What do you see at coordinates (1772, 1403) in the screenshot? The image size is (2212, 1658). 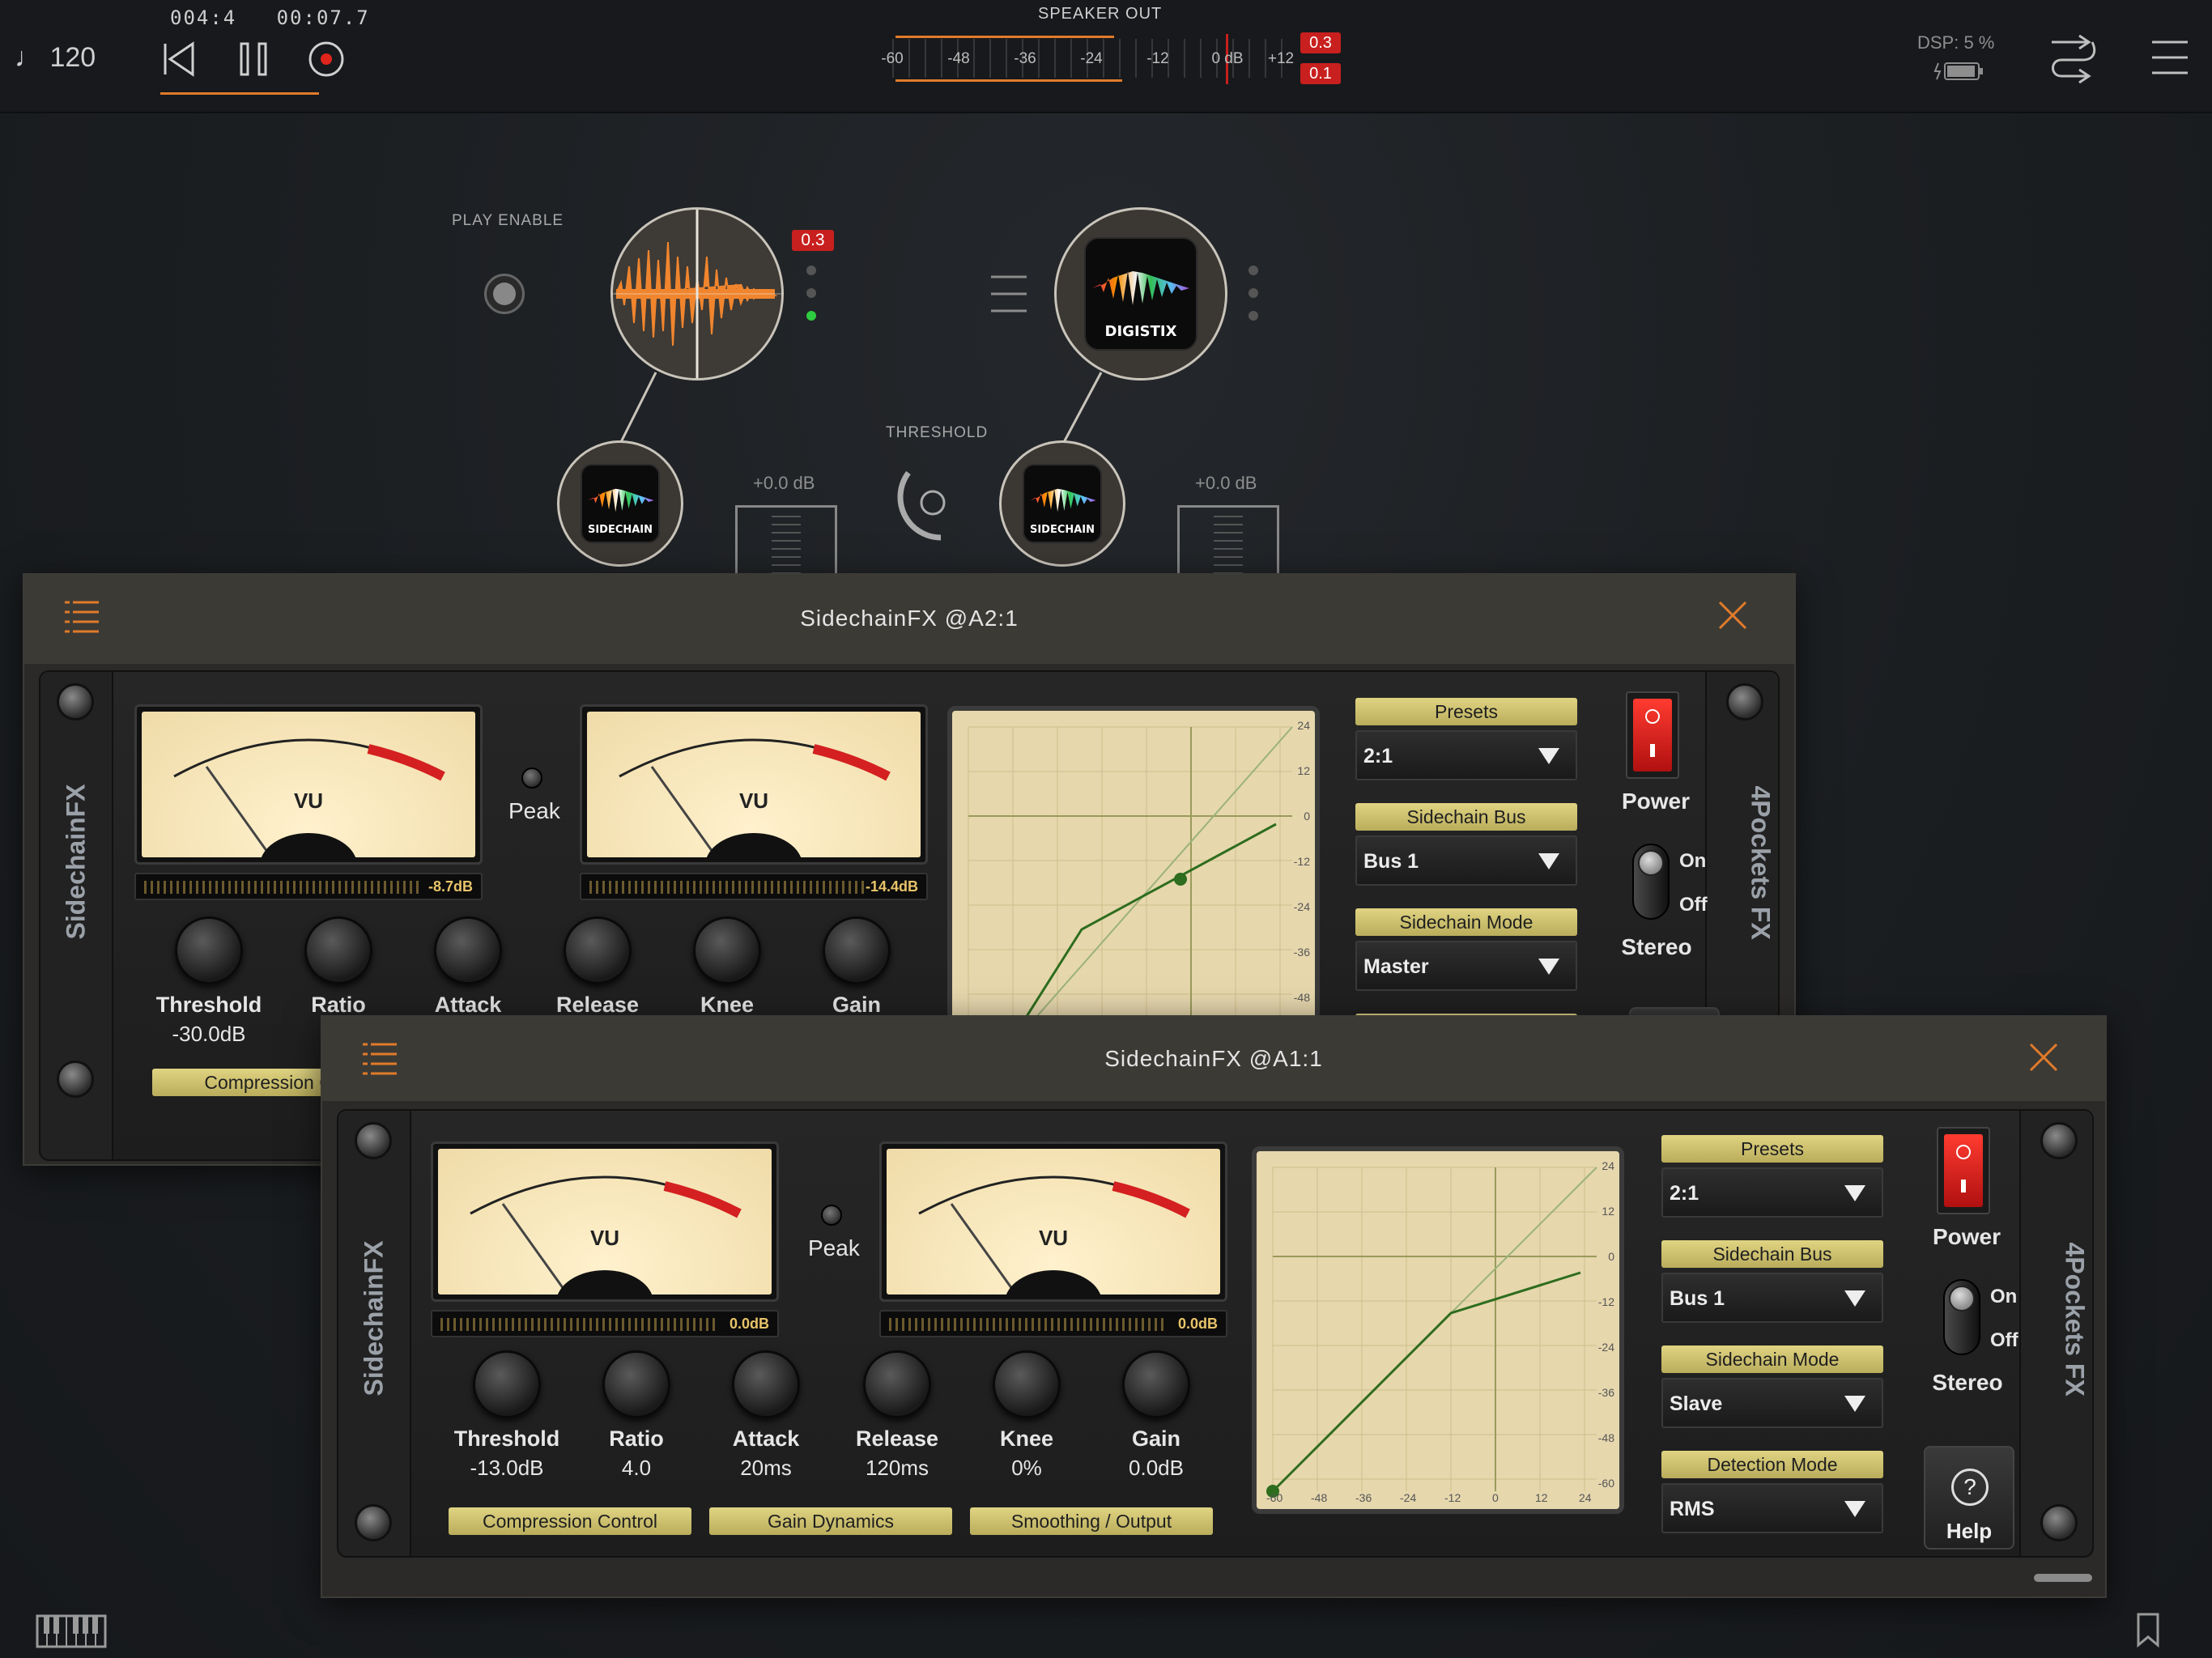 I see `sidechain-mode-select: Slave` at bounding box center [1772, 1403].